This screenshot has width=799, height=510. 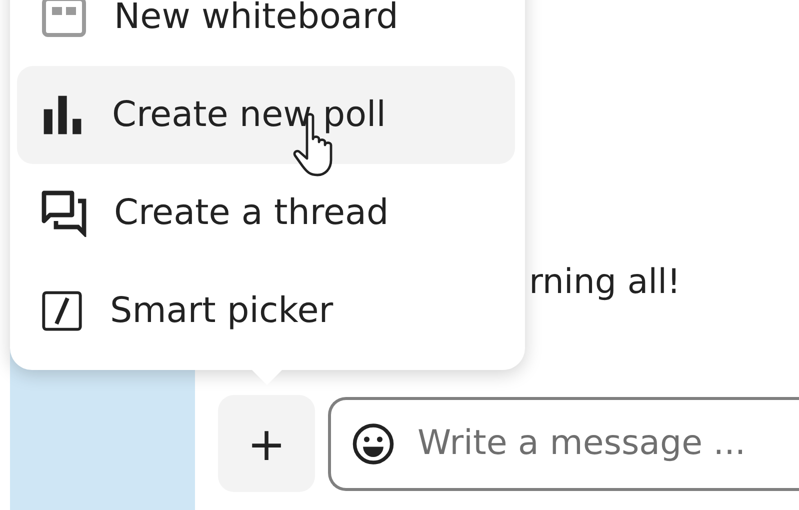 What do you see at coordinates (62, 311) in the screenshot?
I see `slash-box-icon` at bounding box center [62, 311].